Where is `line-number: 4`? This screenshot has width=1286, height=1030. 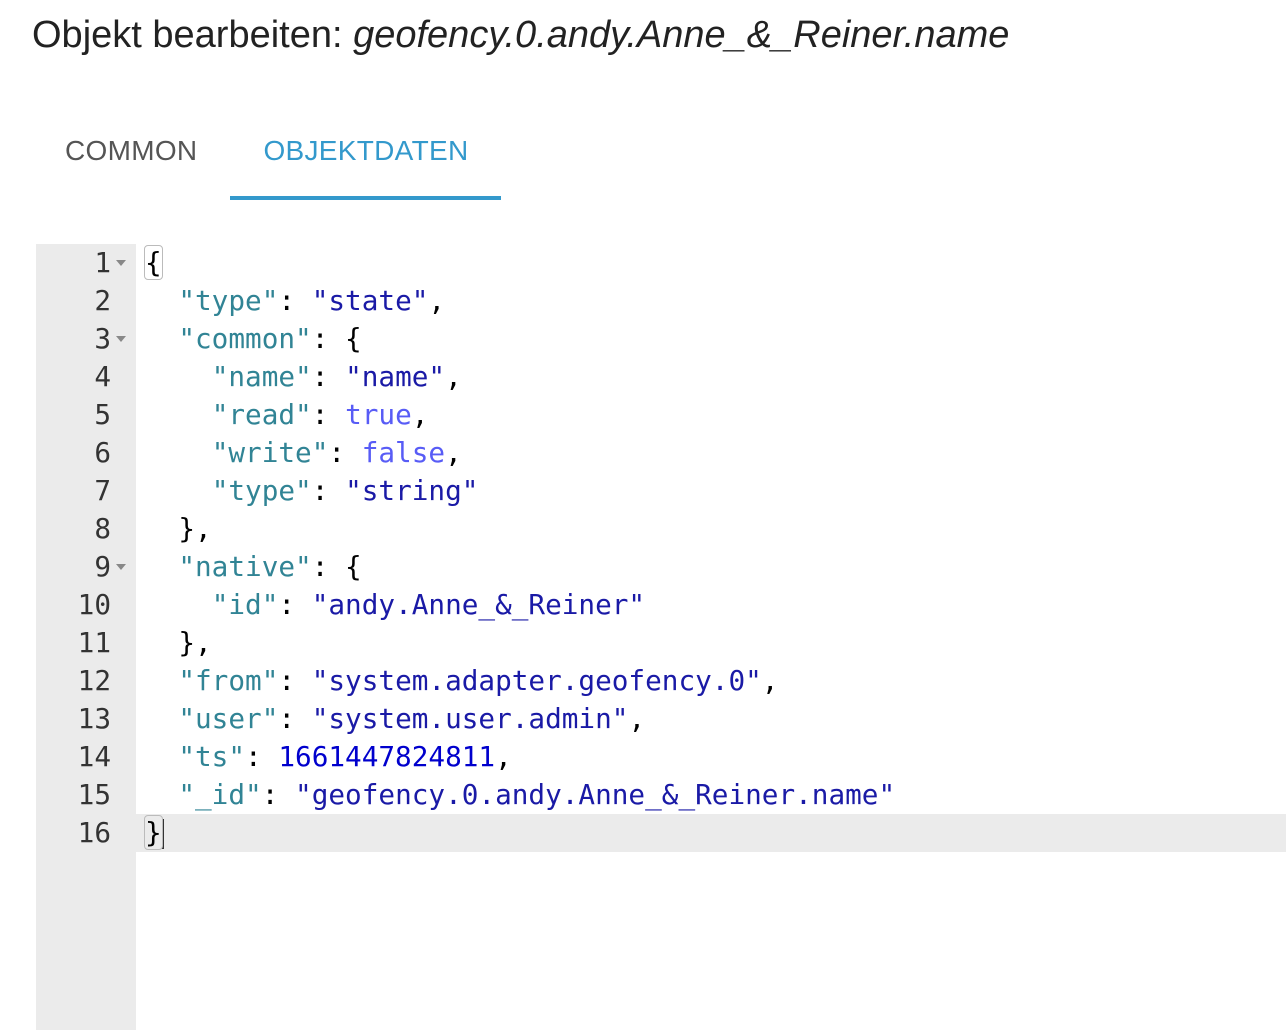 line-number: 4 is located at coordinates (102, 376).